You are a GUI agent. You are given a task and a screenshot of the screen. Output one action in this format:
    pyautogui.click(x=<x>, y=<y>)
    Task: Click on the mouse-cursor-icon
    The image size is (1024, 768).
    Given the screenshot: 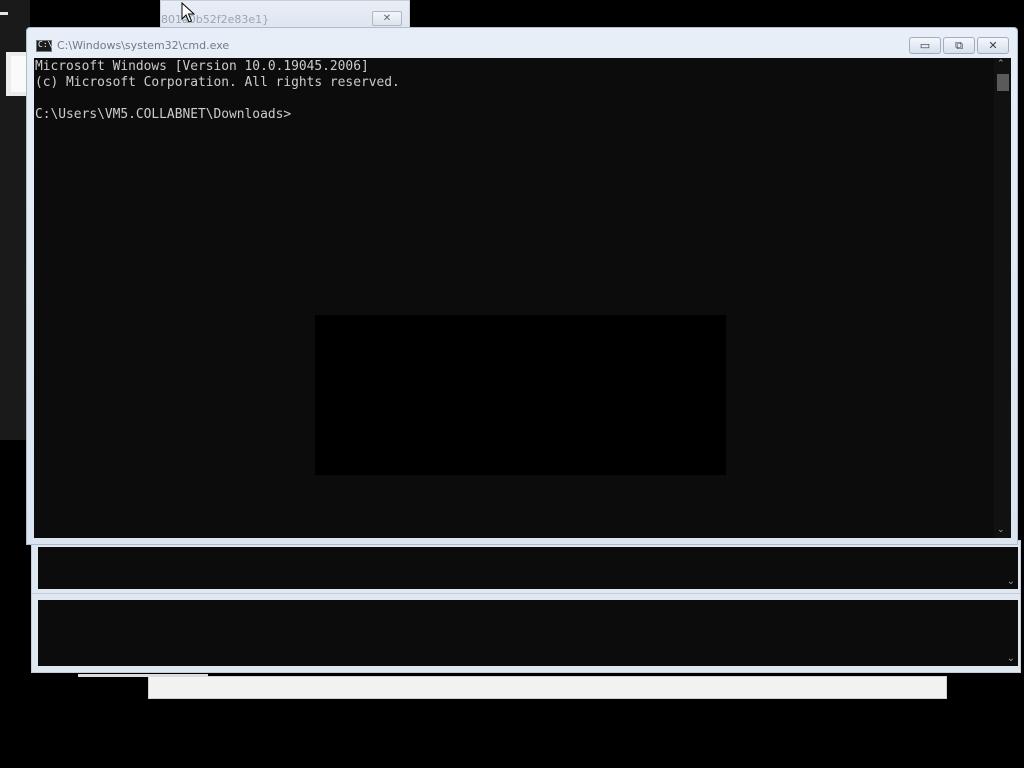 What is the action you would take?
    pyautogui.click(x=188, y=12)
    